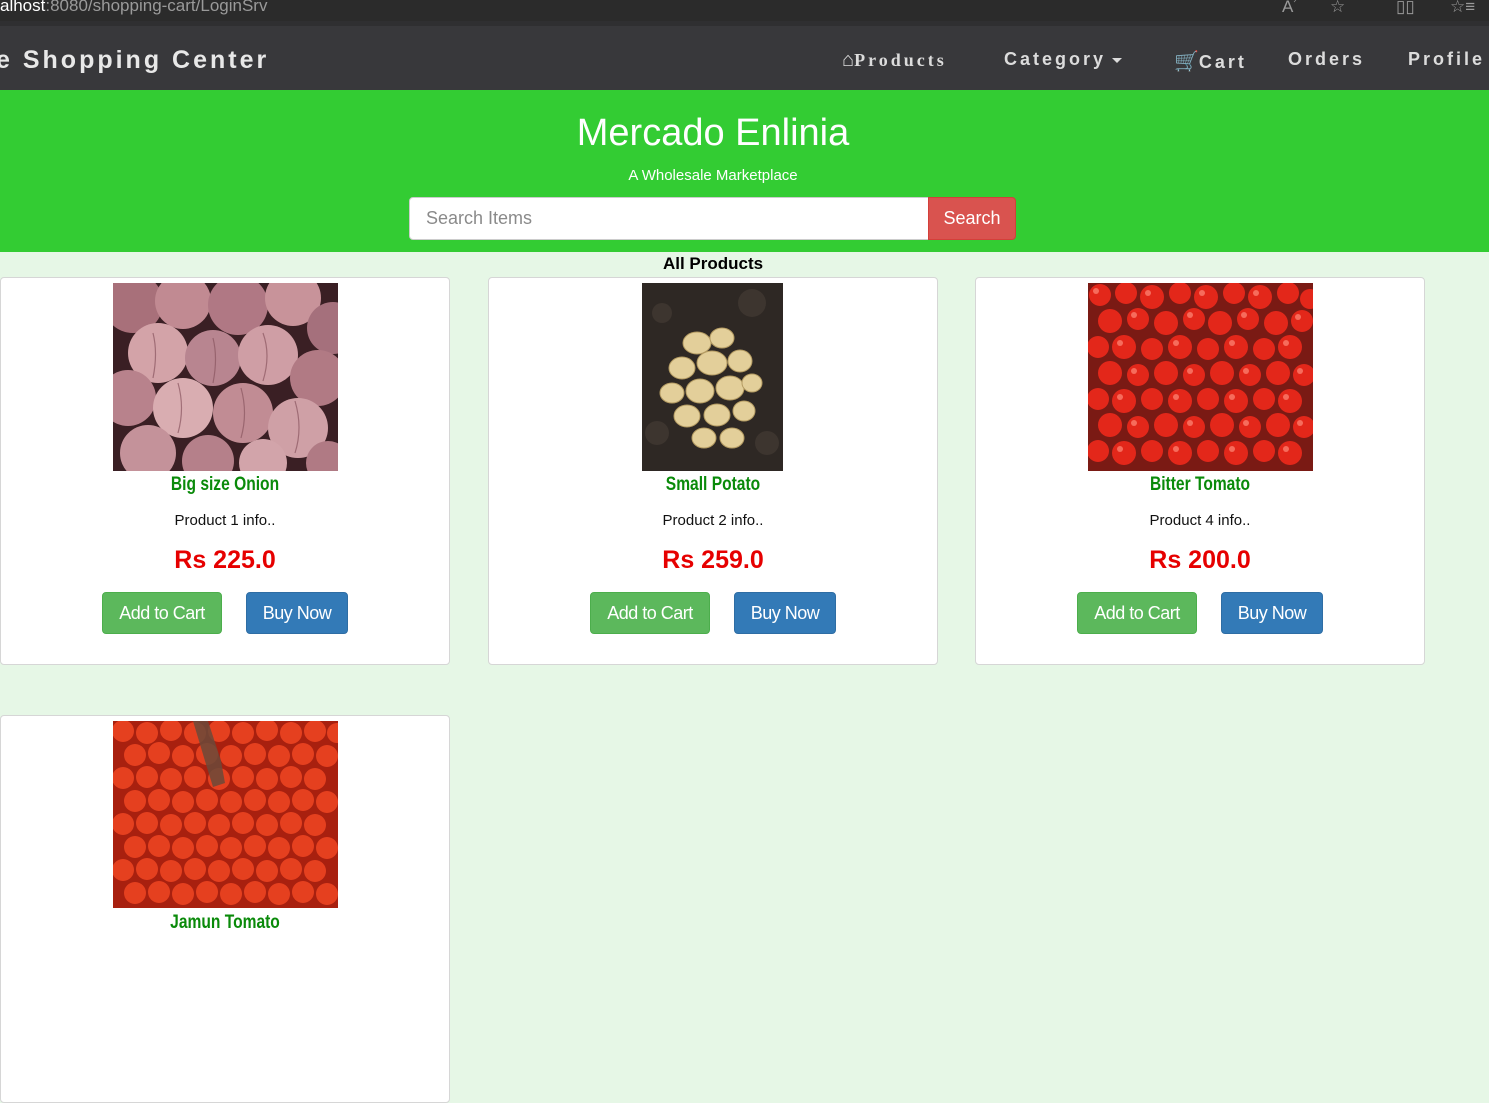  I want to click on product-image-jamun-tomato, so click(225, 814).